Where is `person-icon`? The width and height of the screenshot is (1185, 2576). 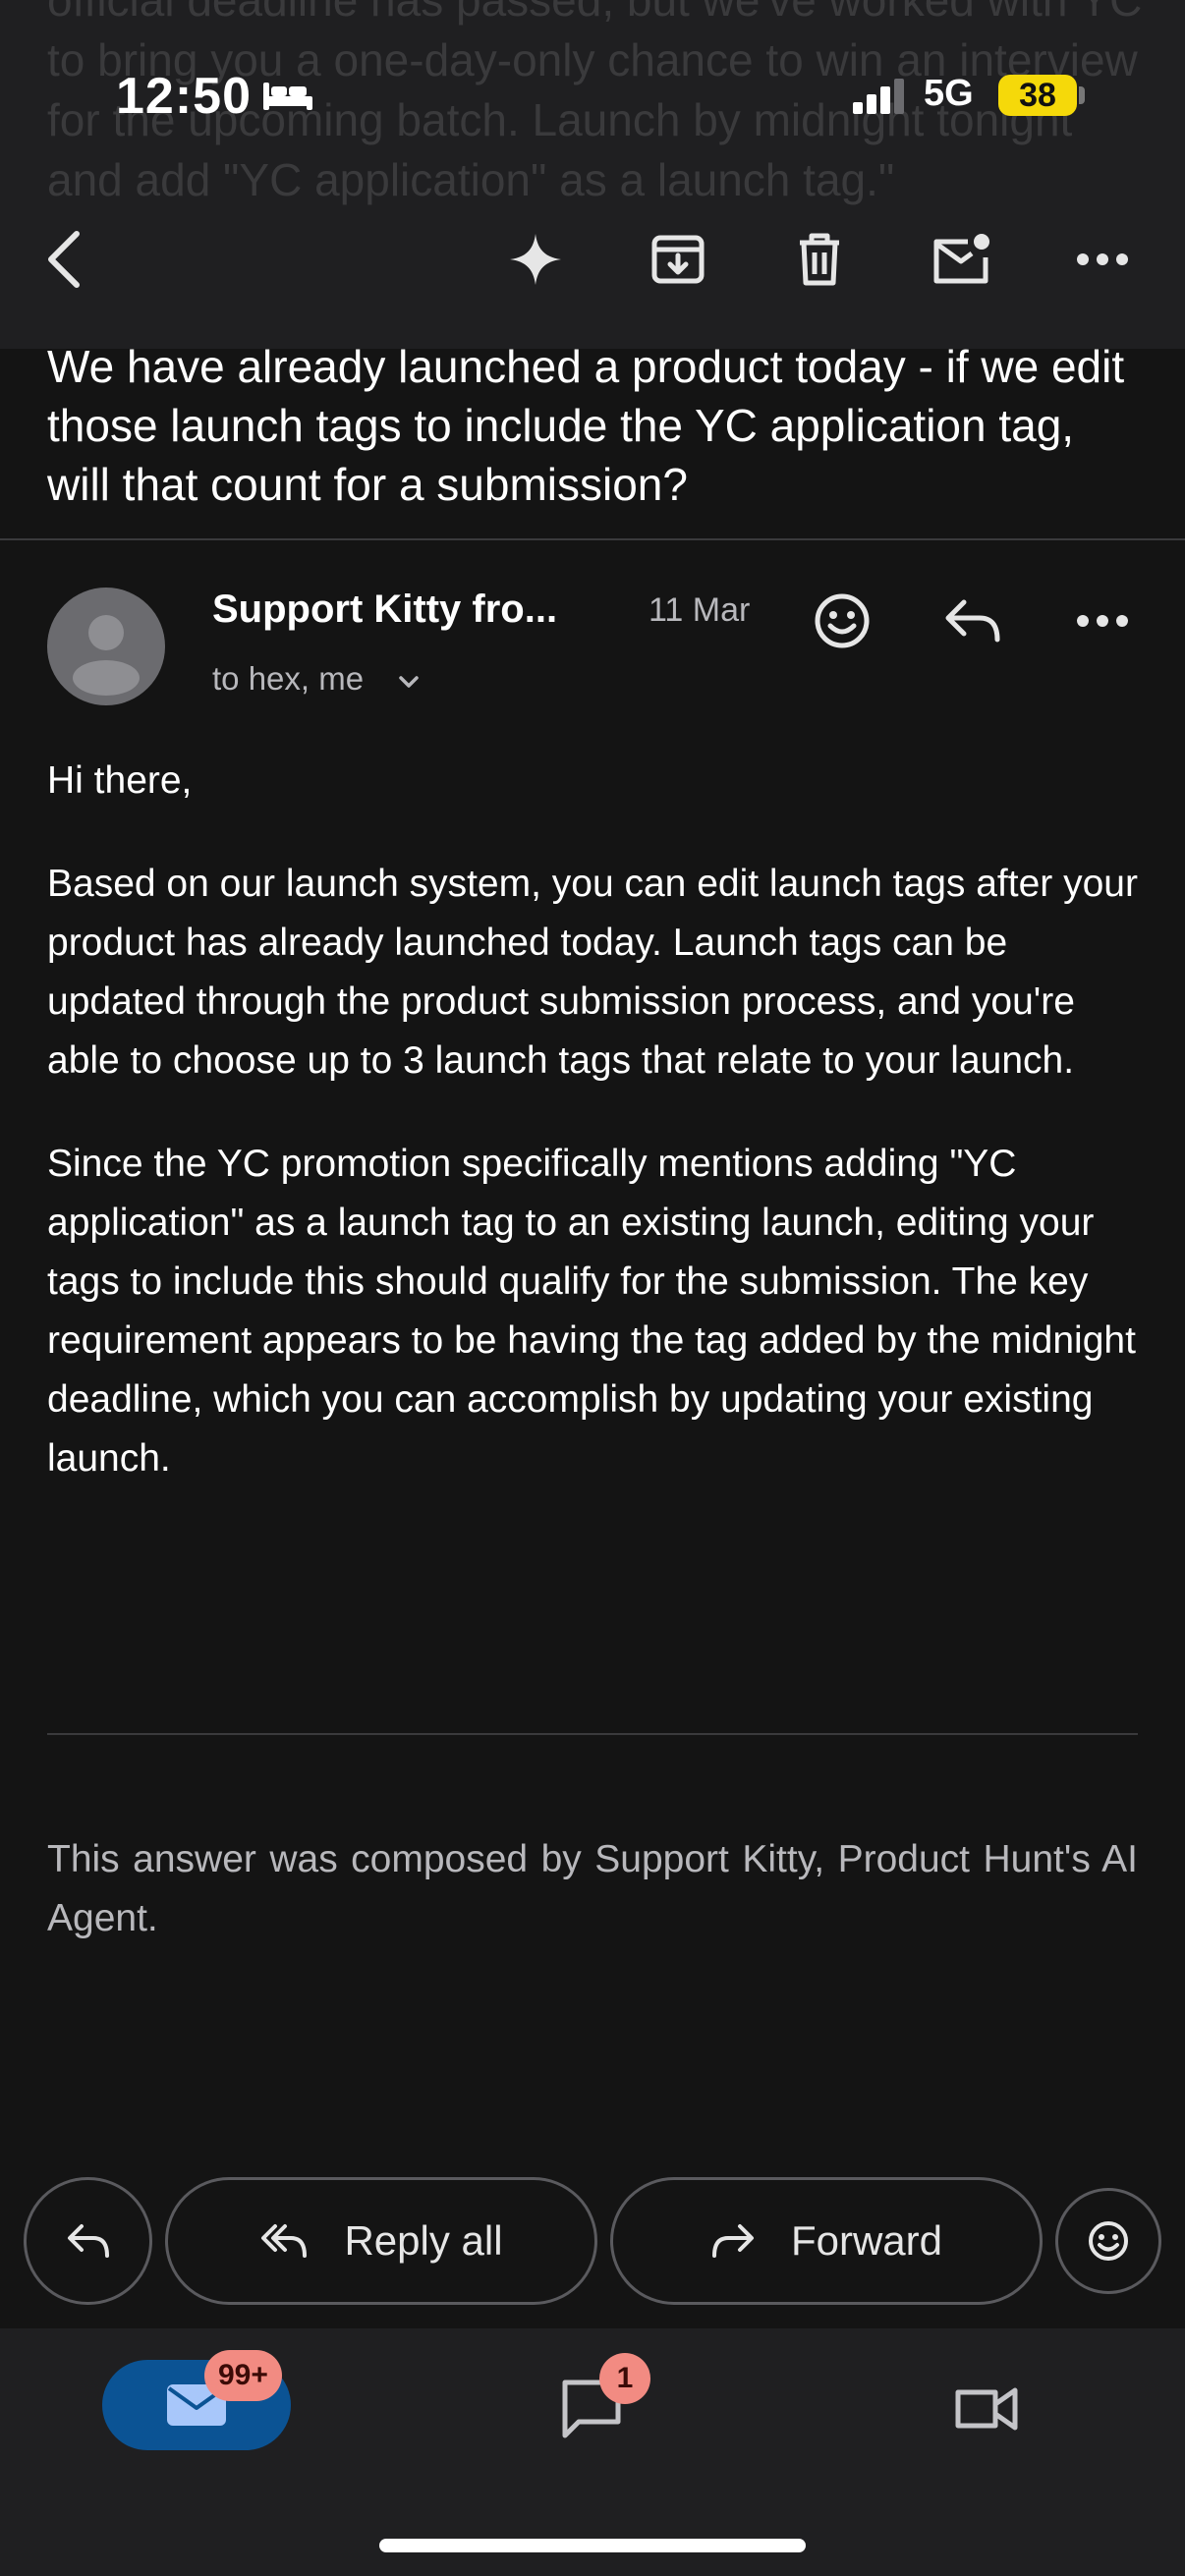
person-icon is located at coordinates (107, 655).